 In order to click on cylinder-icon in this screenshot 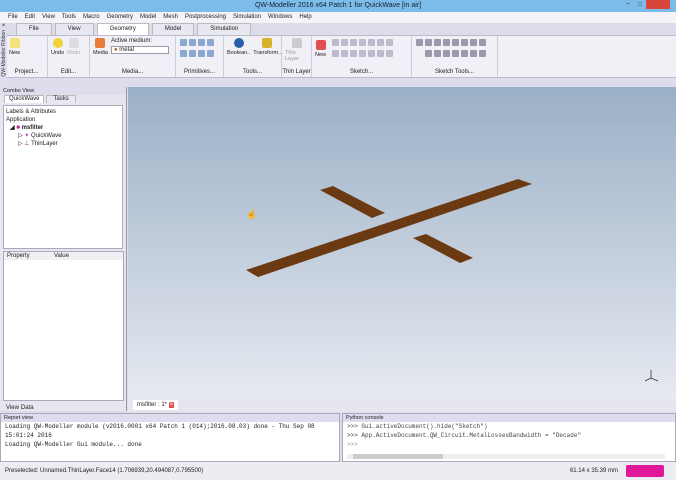, I will do `click(192, 42)`.